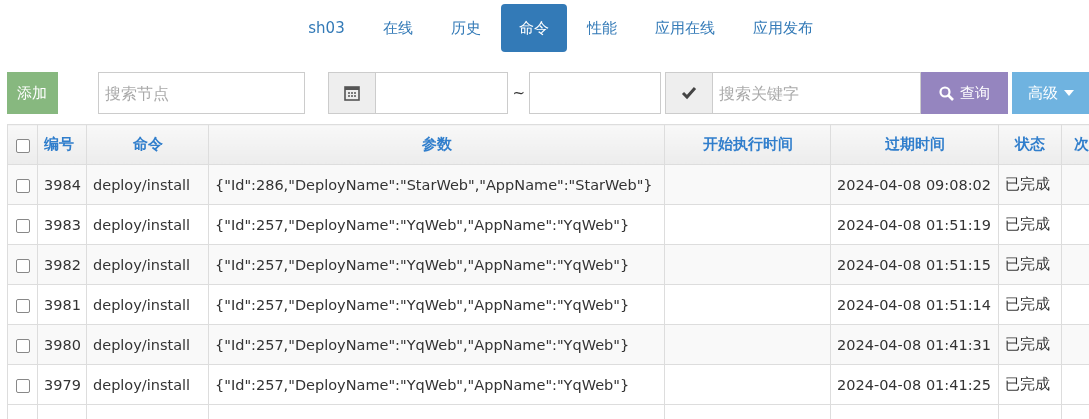 The width and height of the screenshot is (1089, 419). Describe the element at coordinates (782, 28) in the screenshot. I see `nav-tab: 应用发布` at that location.